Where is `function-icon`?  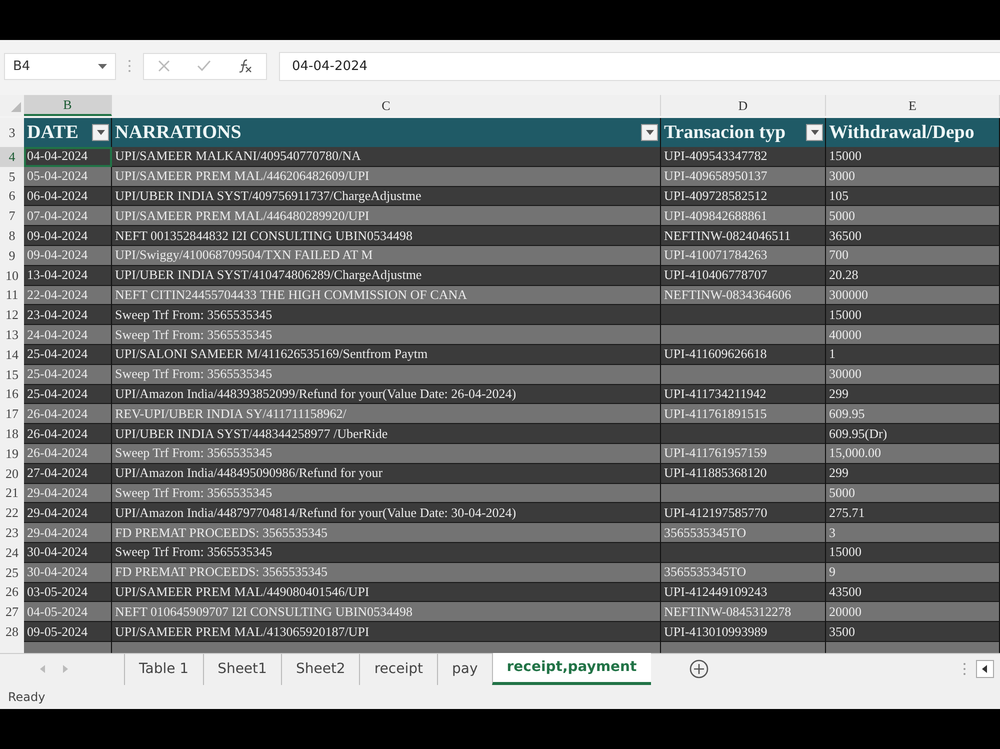
function-icon is located at coordinates (245, 66).